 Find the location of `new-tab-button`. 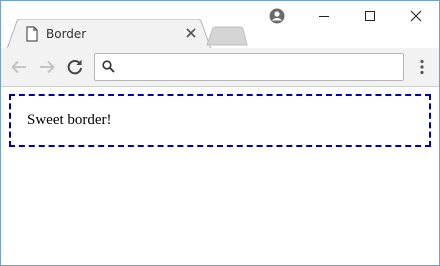

new-tab-button is located at coordinates (227, 36).